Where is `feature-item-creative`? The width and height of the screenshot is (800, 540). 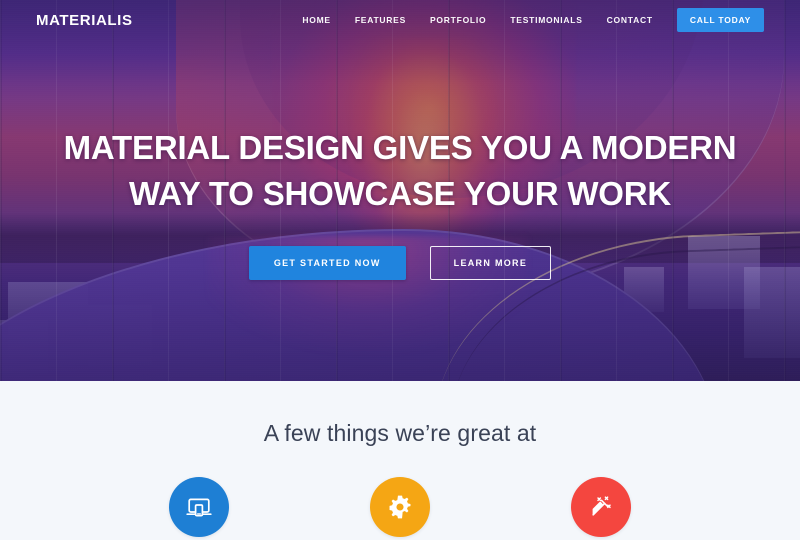 feature-item-creative is located at coordinates (601, 507).